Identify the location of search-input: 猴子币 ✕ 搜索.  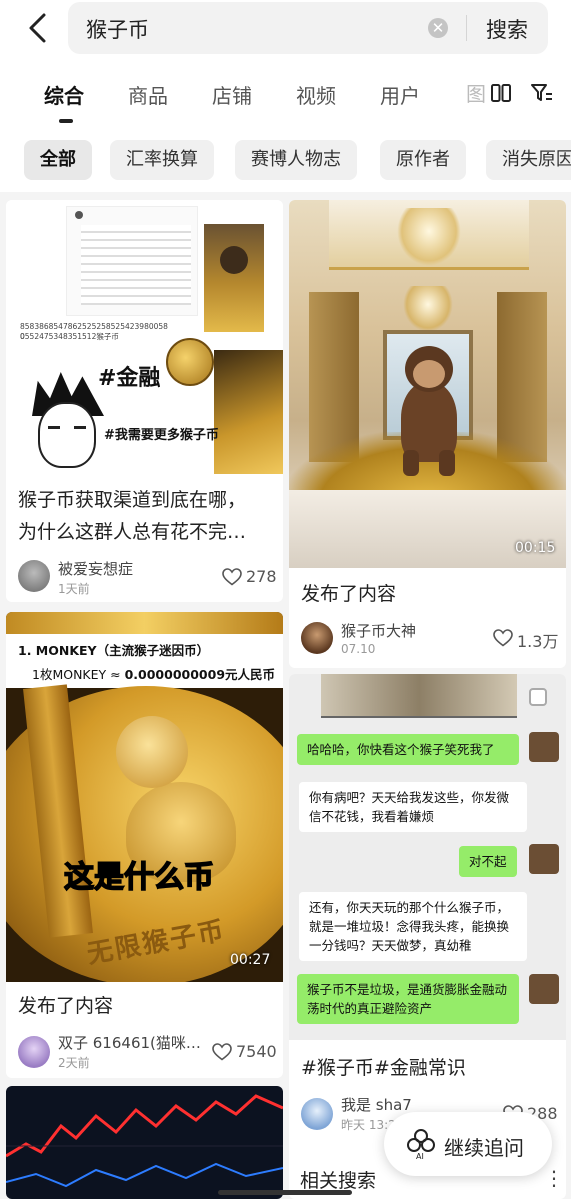
(308, 28).